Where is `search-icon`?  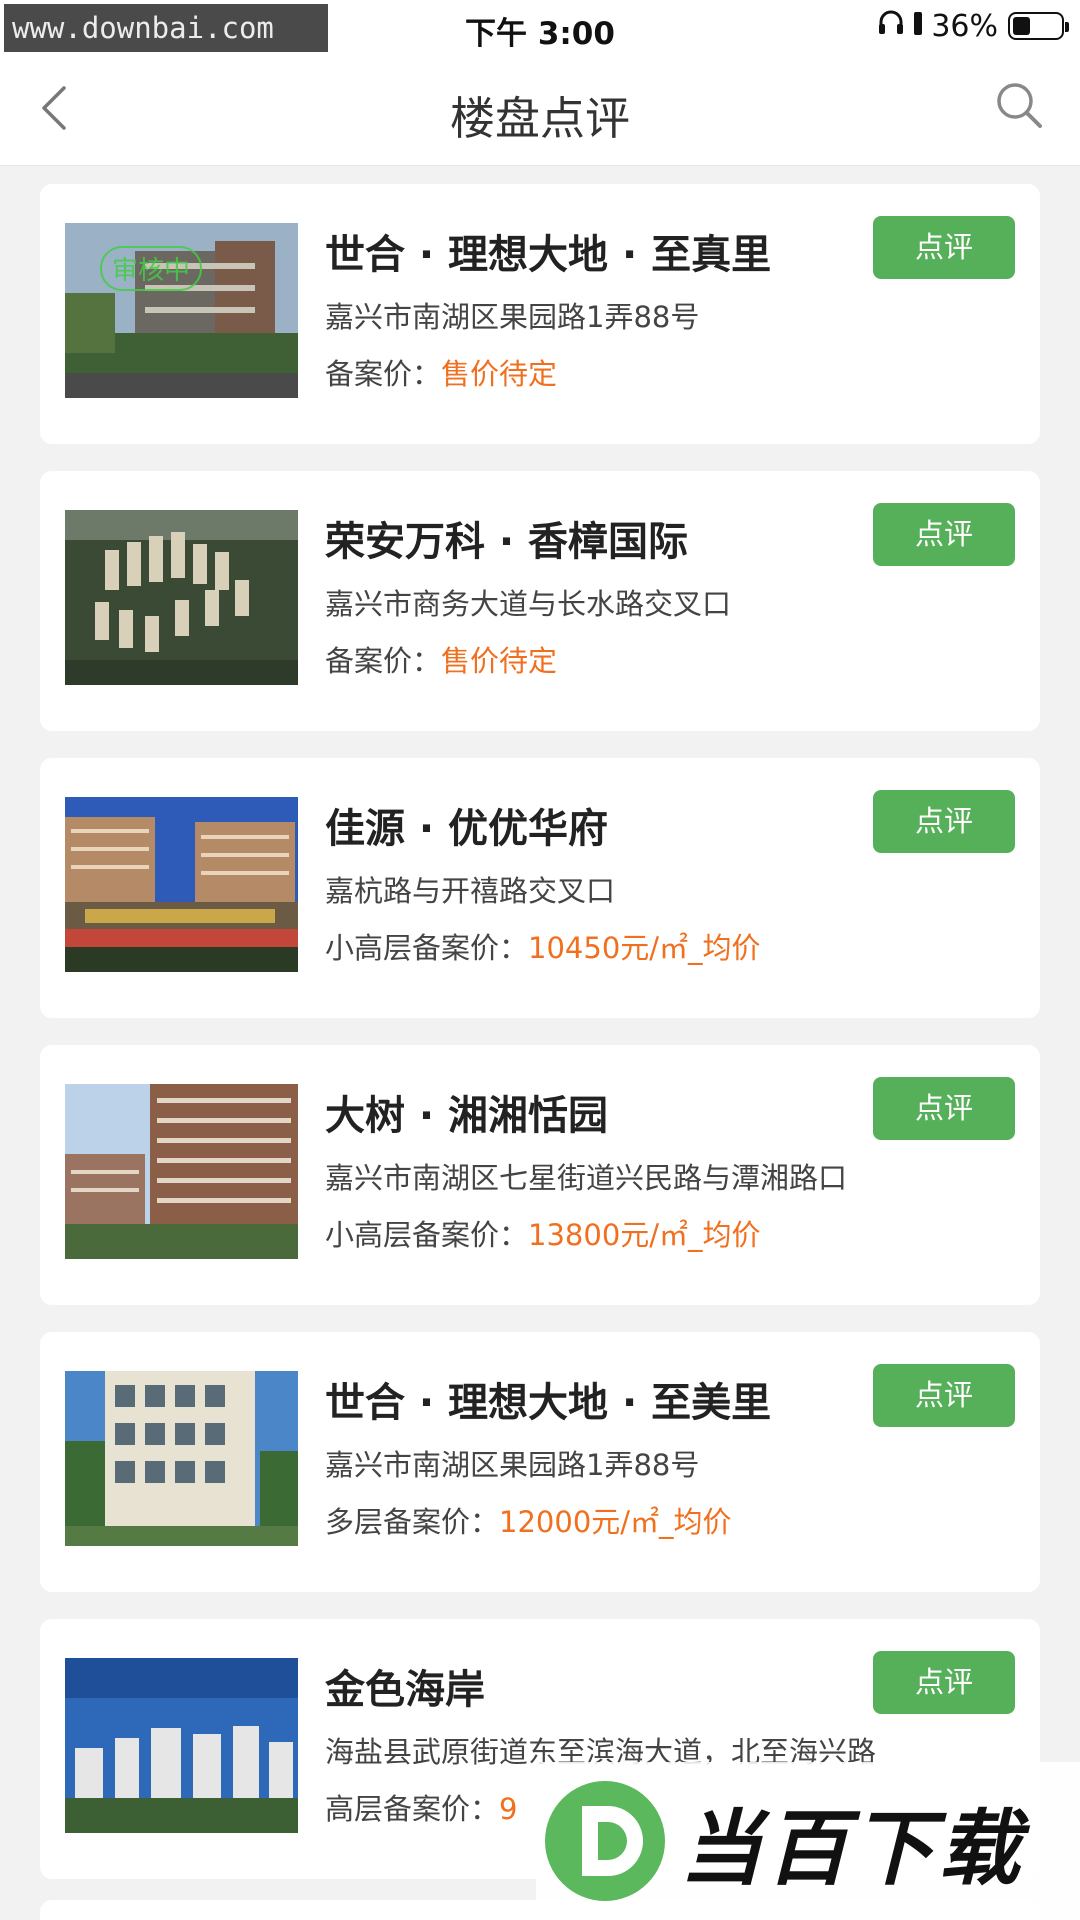 search-icon is located at coordinates (1019, 105).